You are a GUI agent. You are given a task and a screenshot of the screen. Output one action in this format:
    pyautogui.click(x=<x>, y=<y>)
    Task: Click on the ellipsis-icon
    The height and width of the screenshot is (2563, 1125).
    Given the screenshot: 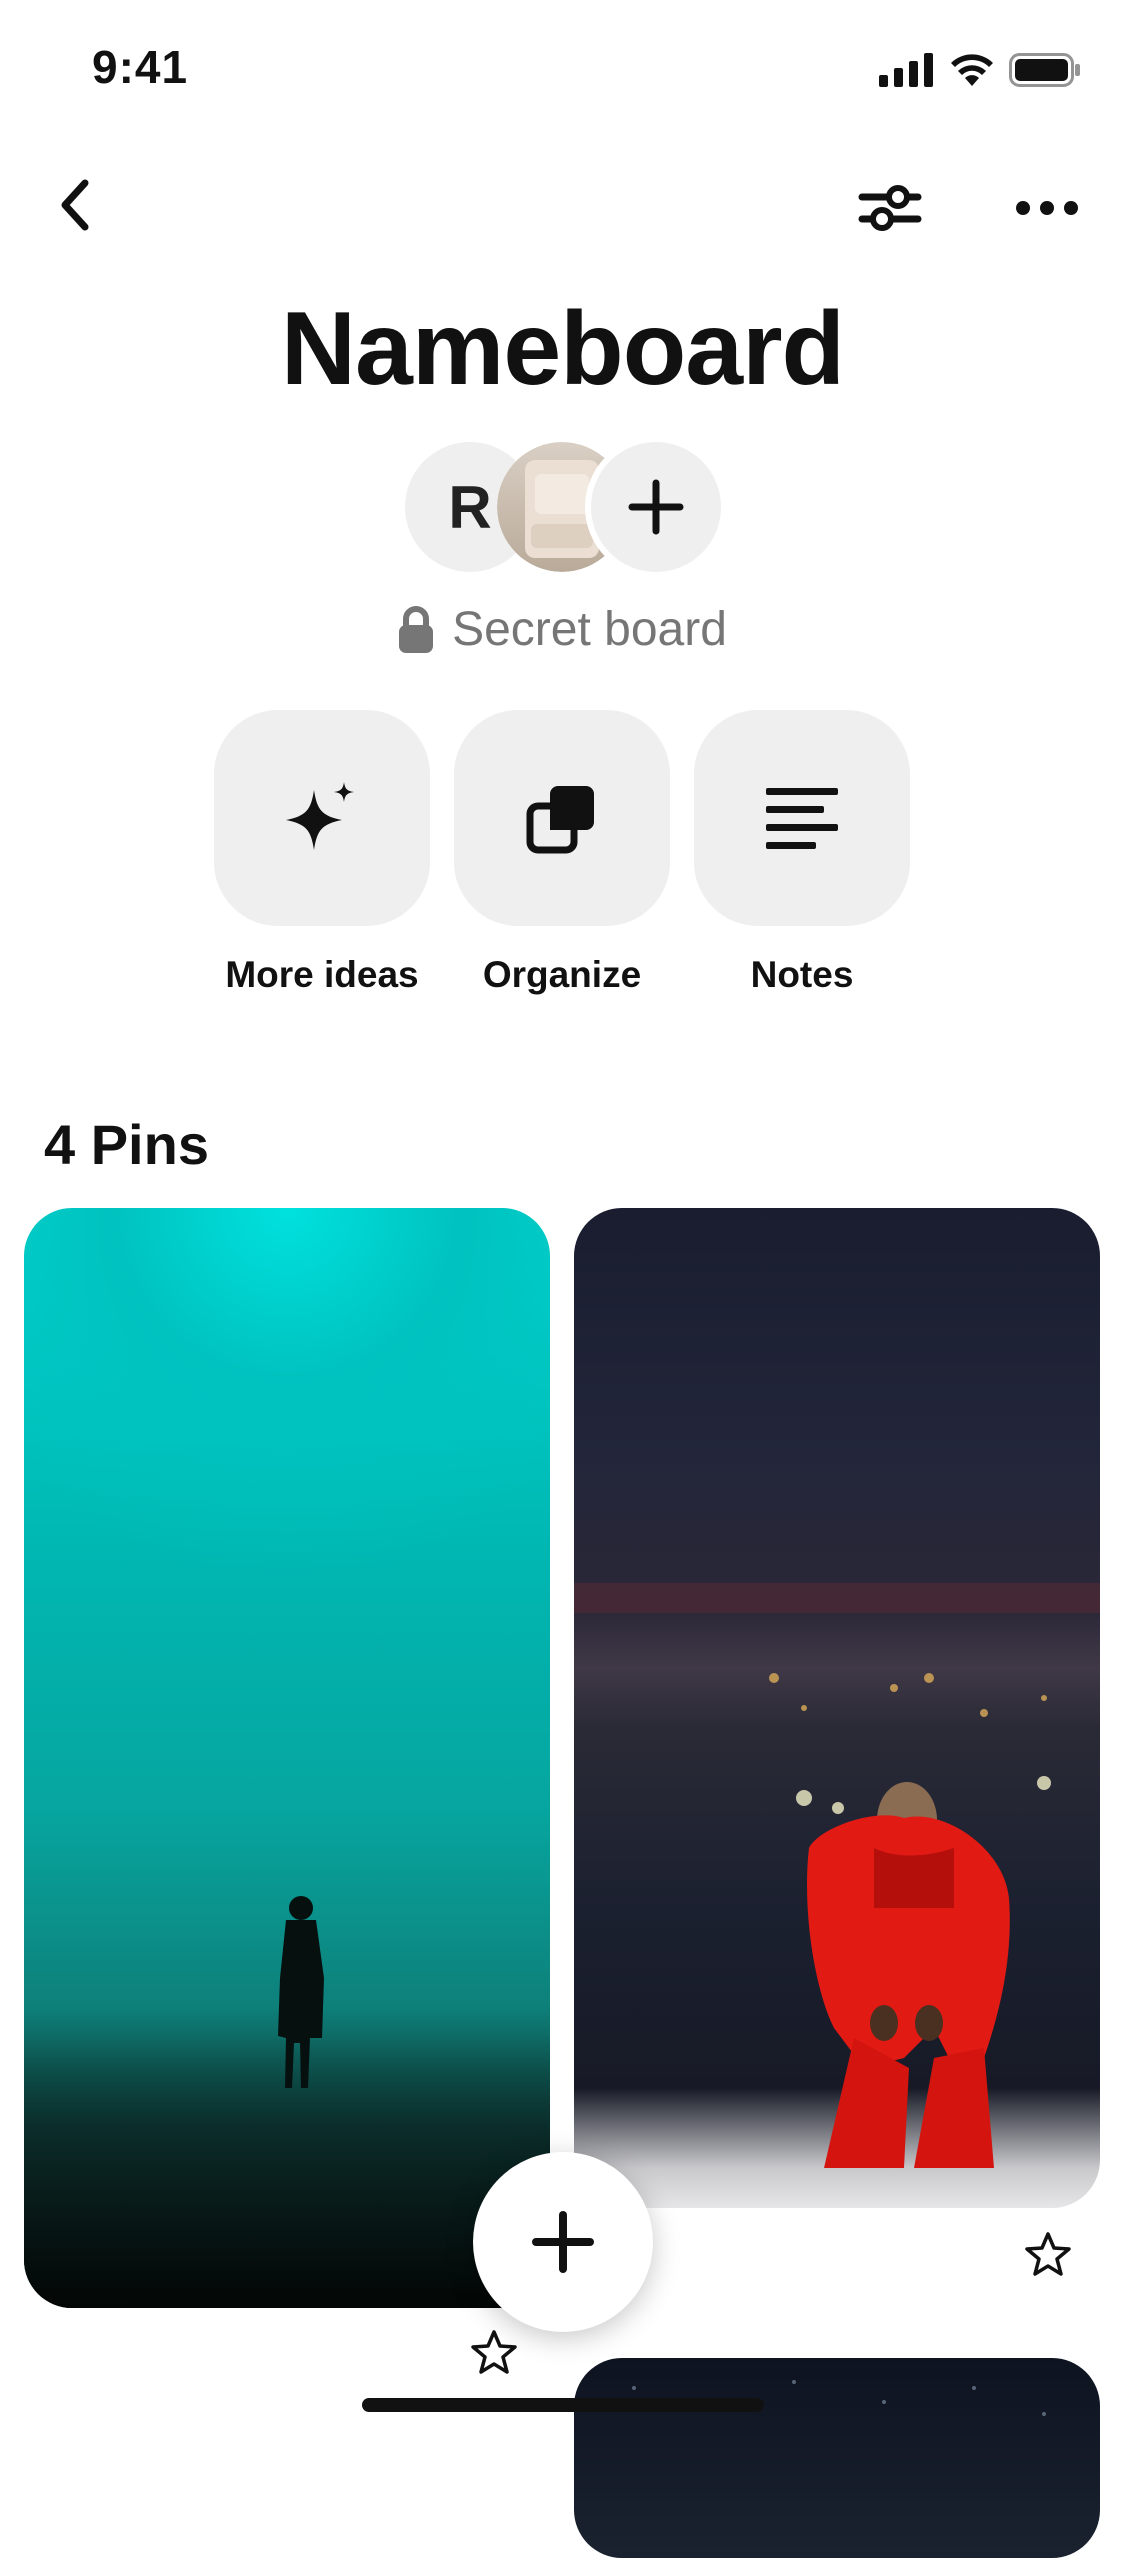 What is the action you would take?
    pyautogui.click(x=1047, y=208)
    